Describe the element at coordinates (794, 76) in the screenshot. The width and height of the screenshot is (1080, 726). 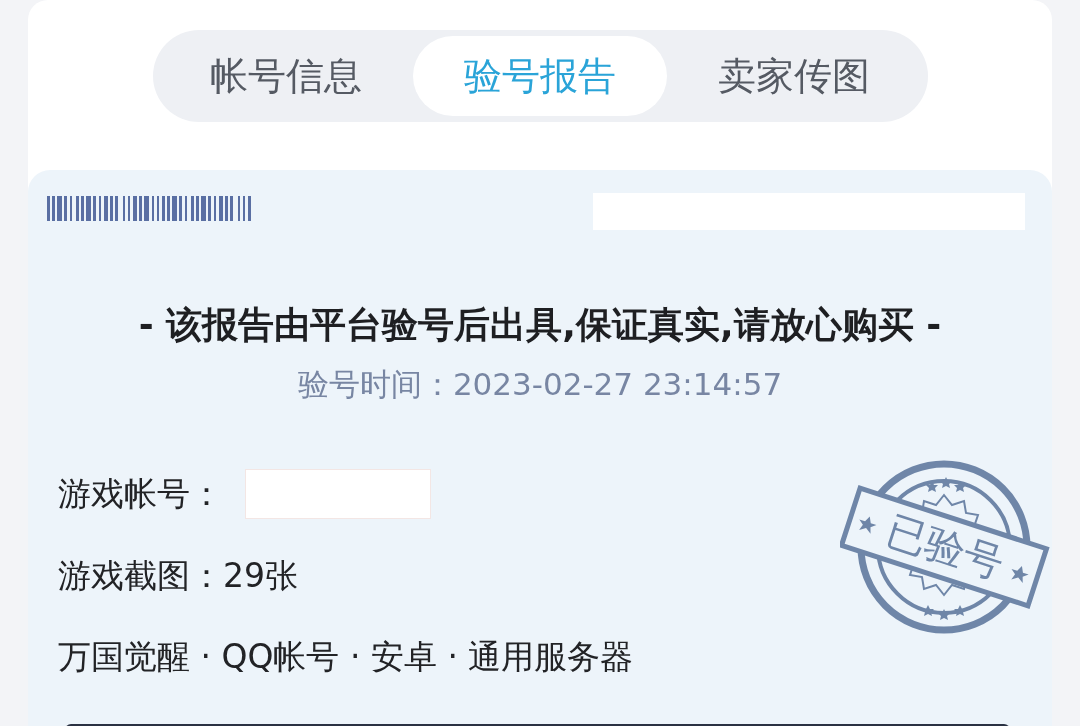
I see `tab: 卖家传图` at that location.